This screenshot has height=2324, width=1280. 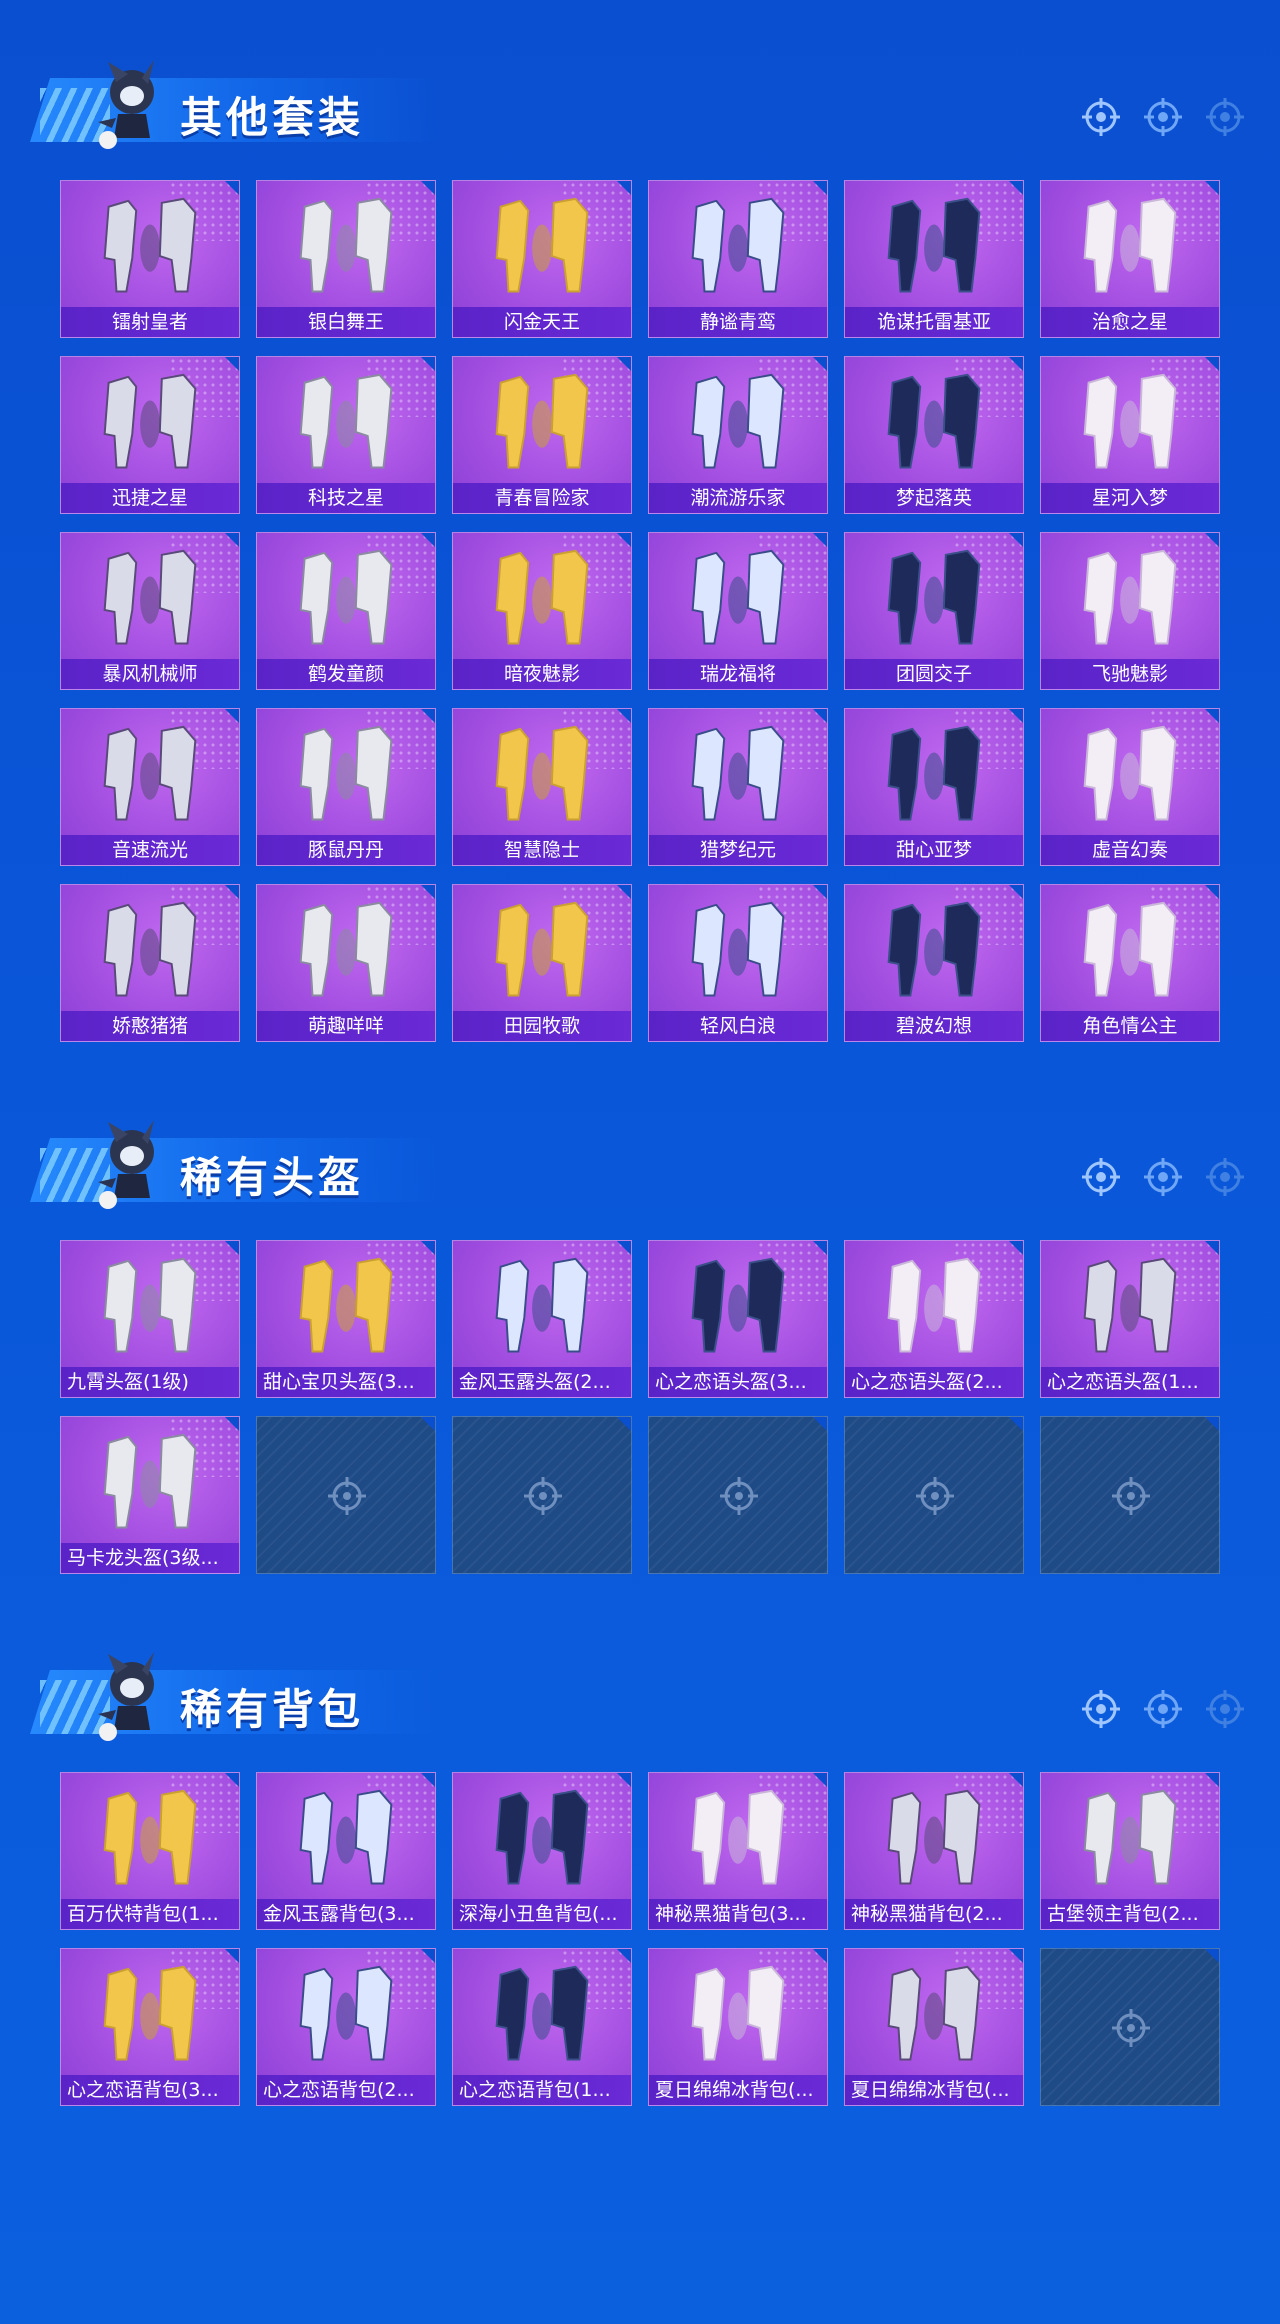 I want to click on item-card: 潮流游乐家, so click(x=738, y=435).